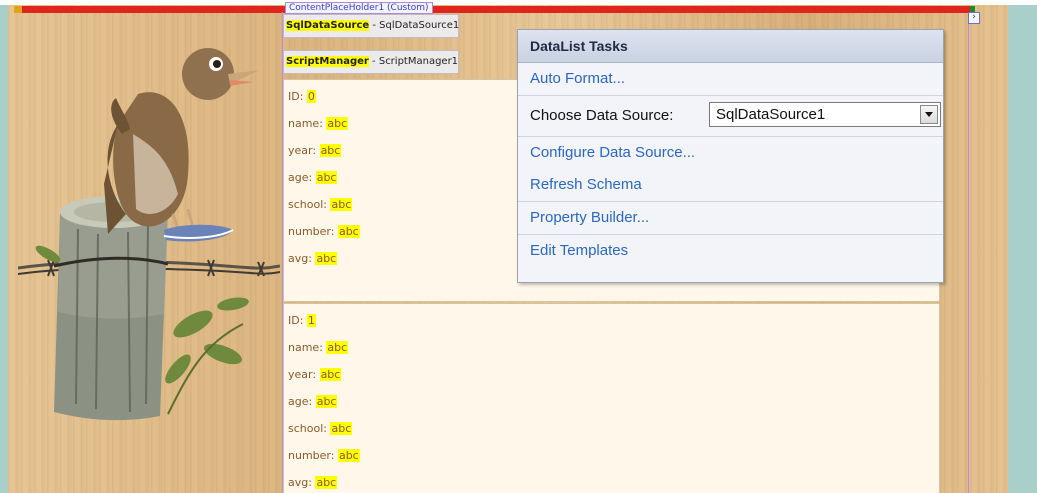 The image size is (1037, 493). I want to click on field-id: ID: 1, so click(302, 320).